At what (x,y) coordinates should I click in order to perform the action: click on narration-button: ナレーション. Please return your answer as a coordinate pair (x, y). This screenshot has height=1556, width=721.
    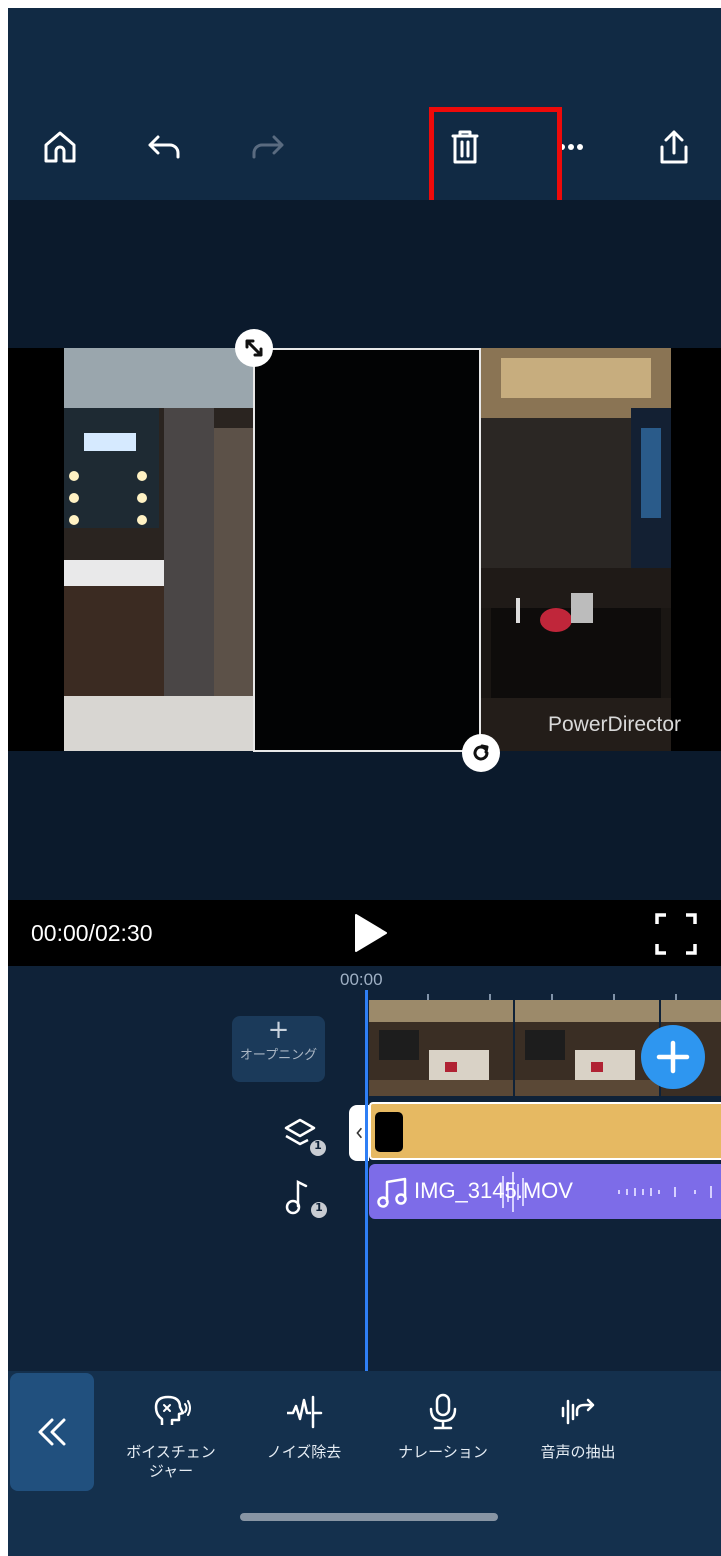
    Looking at the image, I should click on (443, 1426).